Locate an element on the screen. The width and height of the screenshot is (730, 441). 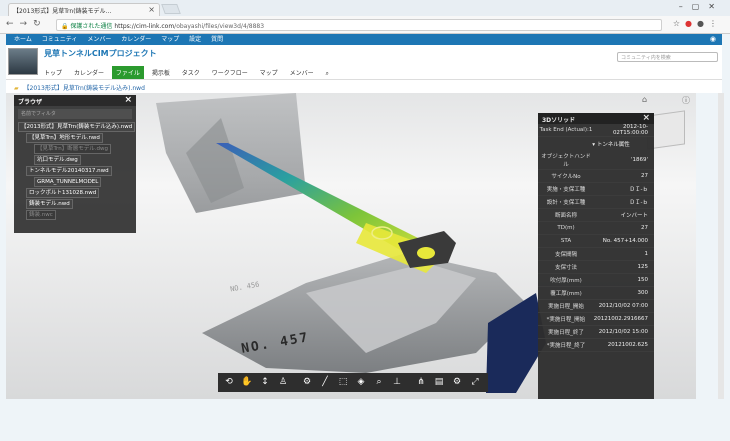
property-value: 300 is located at coordinates (643, 293).